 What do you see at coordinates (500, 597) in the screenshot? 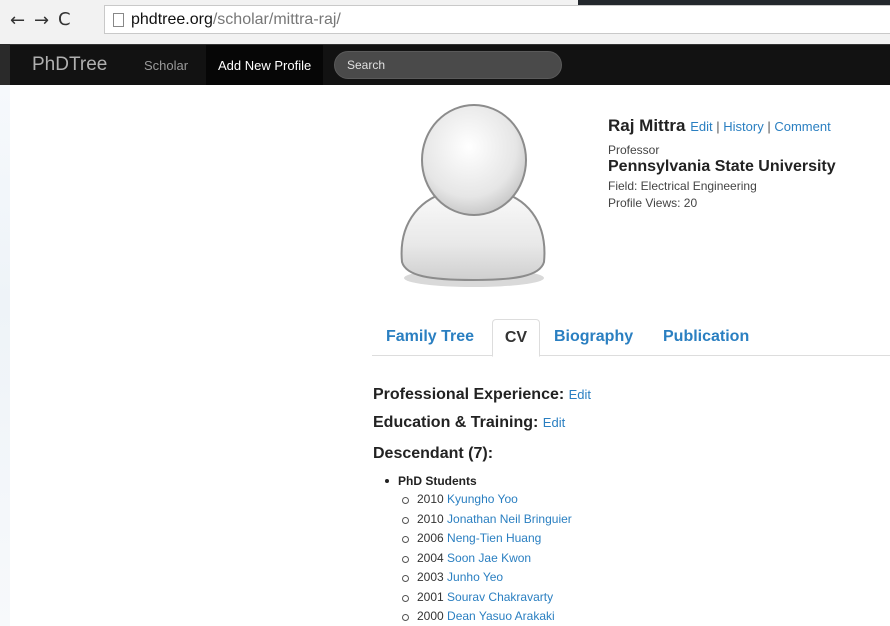
I see `student-link: Sourav Chakravarty` at bounding box center [500, 597].